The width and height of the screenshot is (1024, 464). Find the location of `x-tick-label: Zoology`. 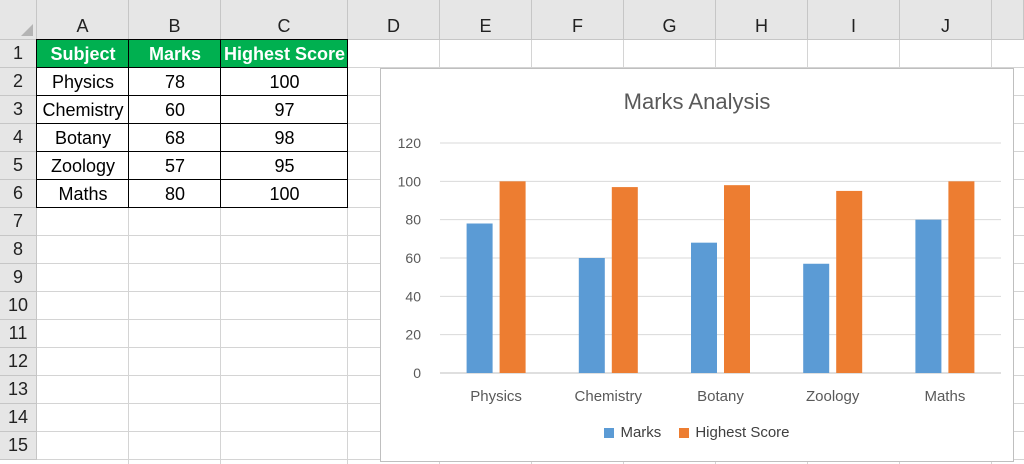

x-tick-label: Zoology is located at coordinates (833, 396).